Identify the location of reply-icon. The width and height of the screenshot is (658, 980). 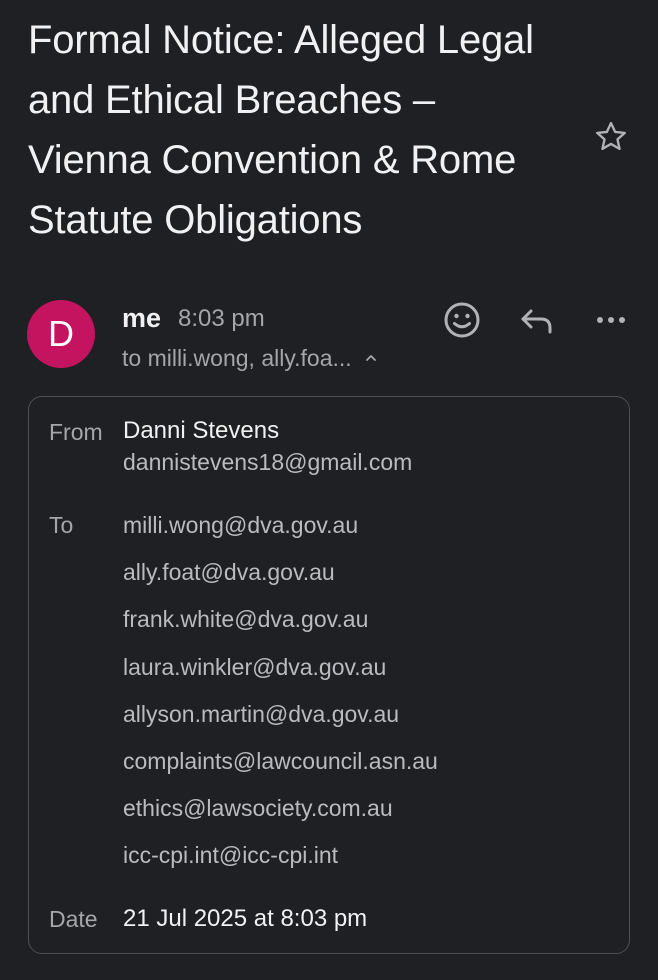
(537, 320).